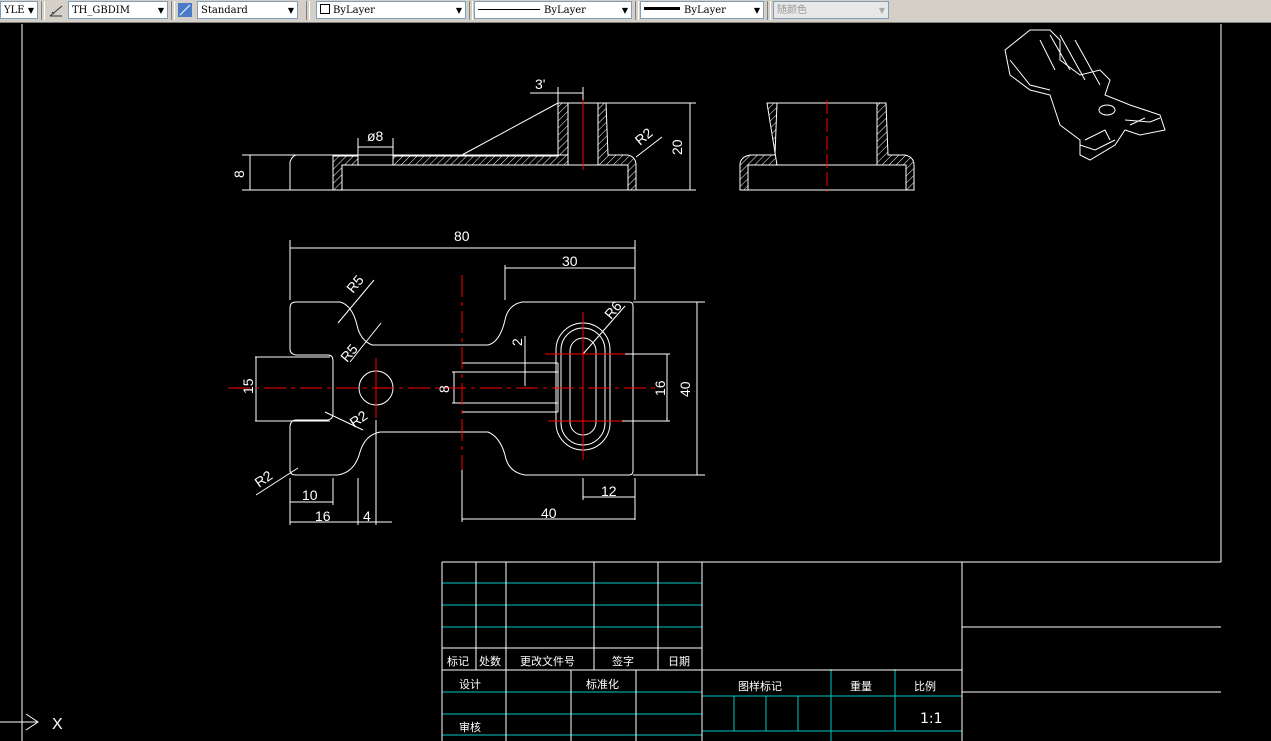 The height and width of the screenshot is (741, 1271). I want to click on tb-standardize: 标准化, so click(602, 684).